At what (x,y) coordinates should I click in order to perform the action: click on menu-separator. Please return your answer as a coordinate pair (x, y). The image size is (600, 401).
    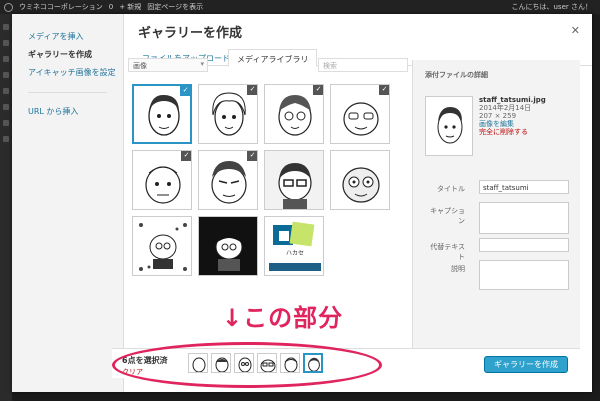
    Looking at the image, I should click on (67, 92).